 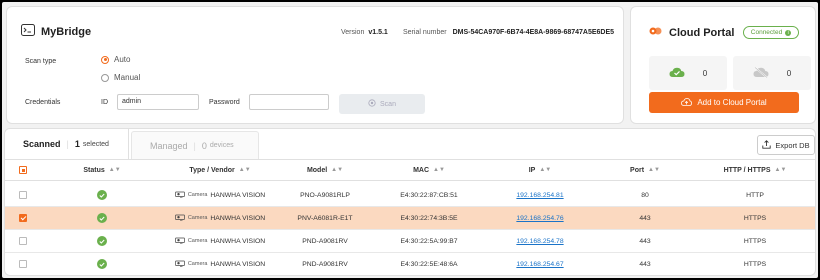 What do you see at coordinates (645, 195) in the screenshot?
I see `port-cell: 80` at bounding box center [645, 195].